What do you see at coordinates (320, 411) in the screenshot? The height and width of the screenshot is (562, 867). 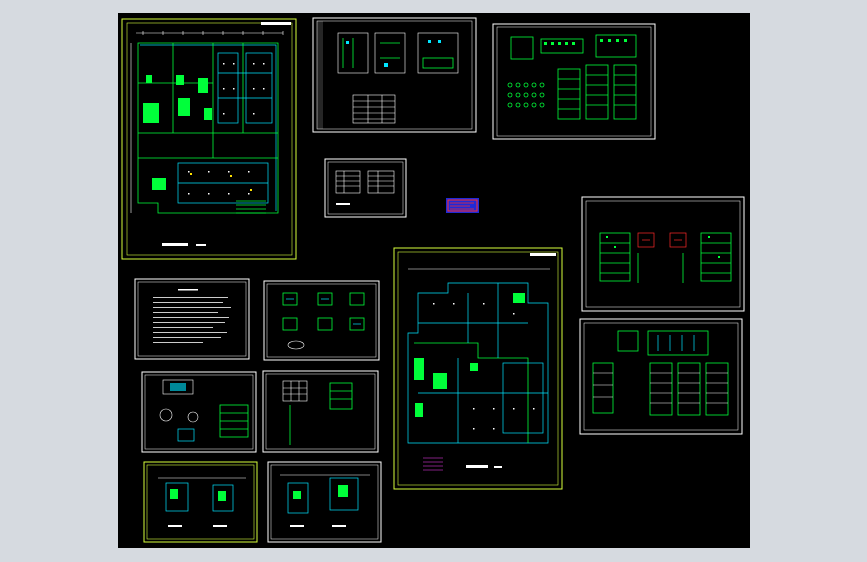 I see `sheet-grid-detail` at bounding box center [320, 411].